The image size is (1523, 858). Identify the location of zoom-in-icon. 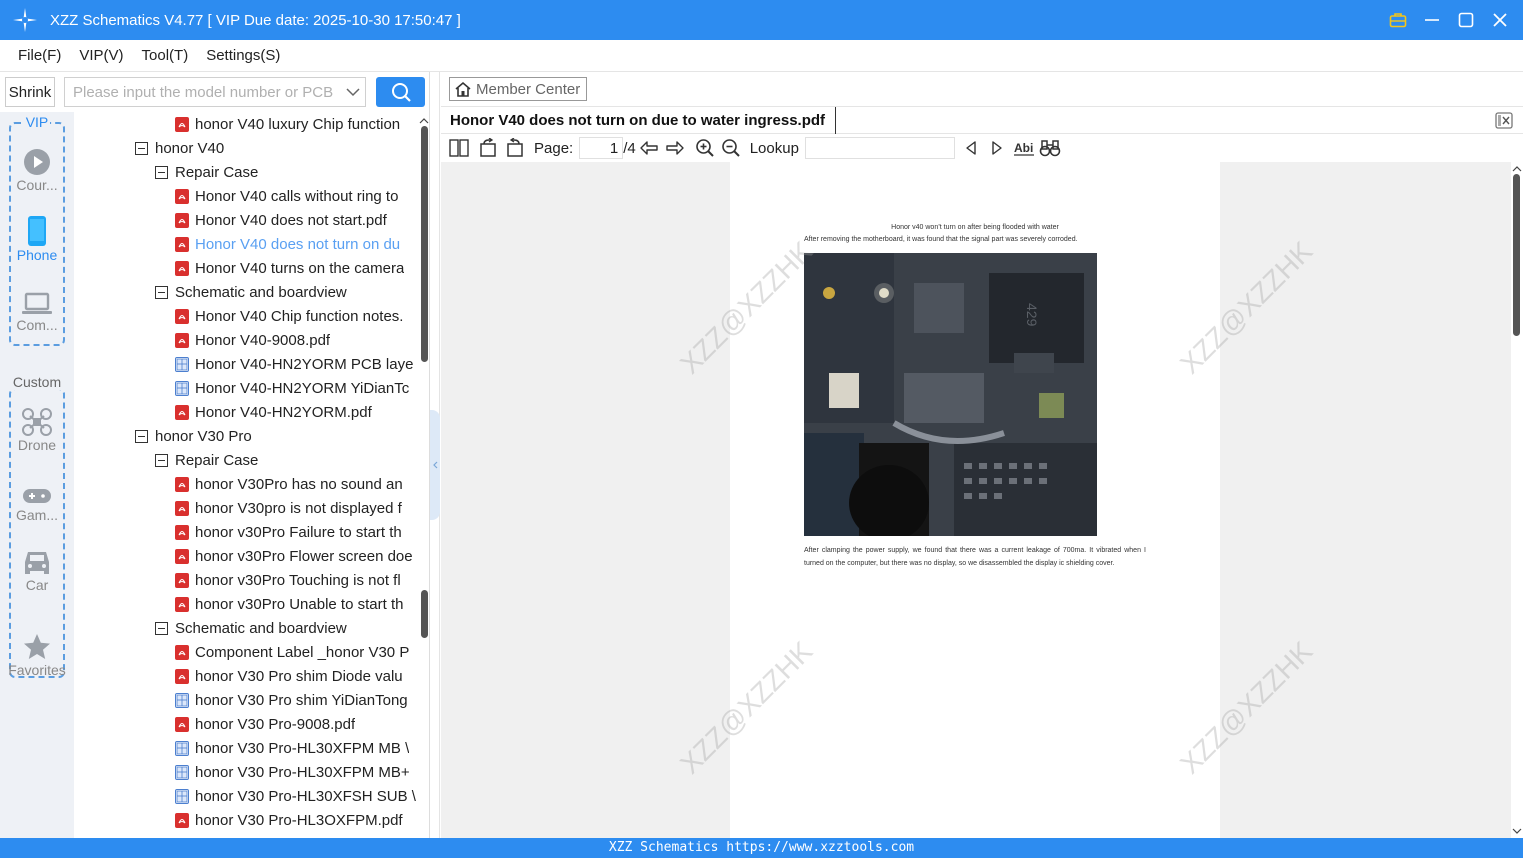
(705, 148).